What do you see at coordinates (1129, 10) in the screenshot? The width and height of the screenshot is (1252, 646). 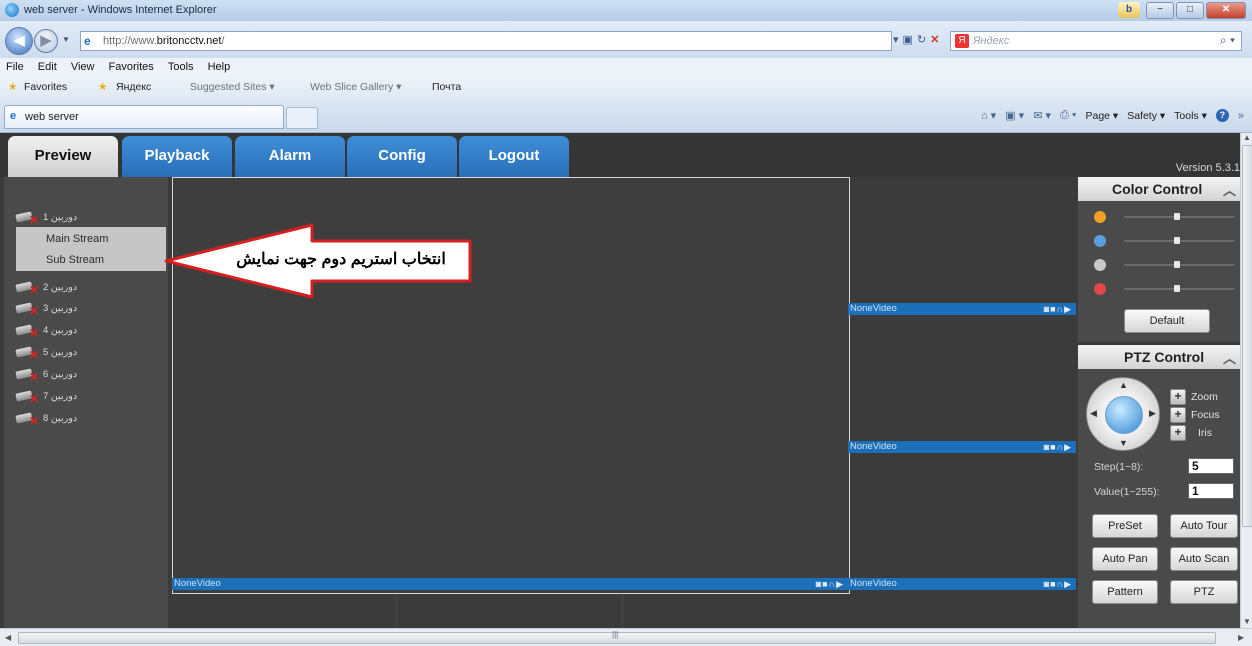 I see `bing-icon: b` at bounding box center [1129, 10].